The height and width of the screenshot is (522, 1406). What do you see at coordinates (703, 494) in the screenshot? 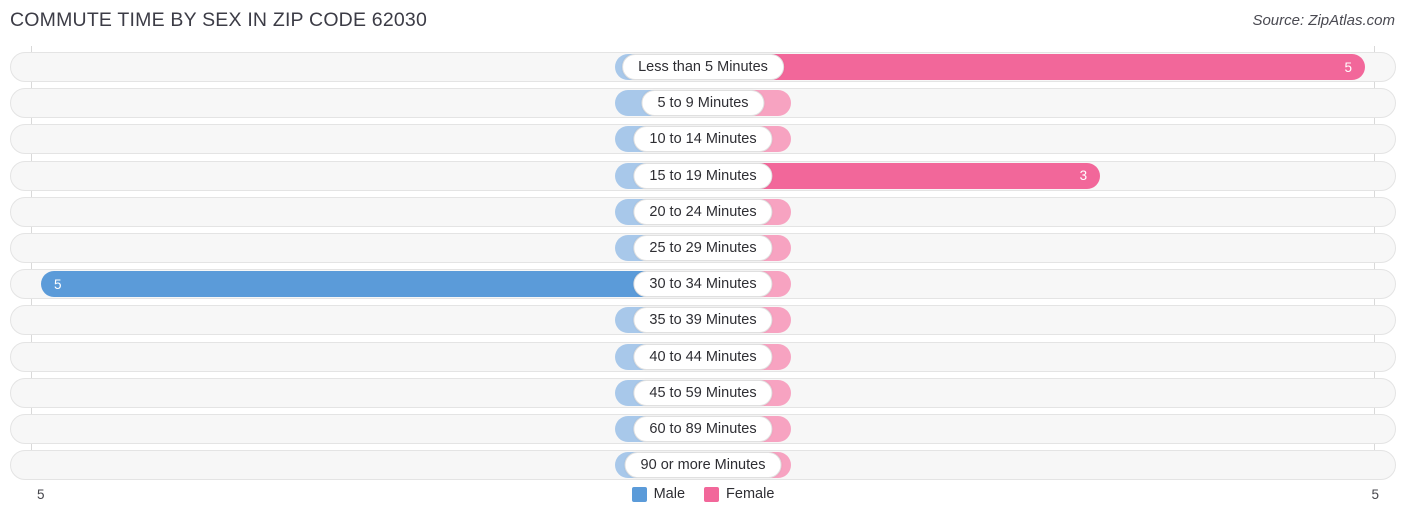
I see `chart-legend: Male Female` at bounding box center [703, 494].